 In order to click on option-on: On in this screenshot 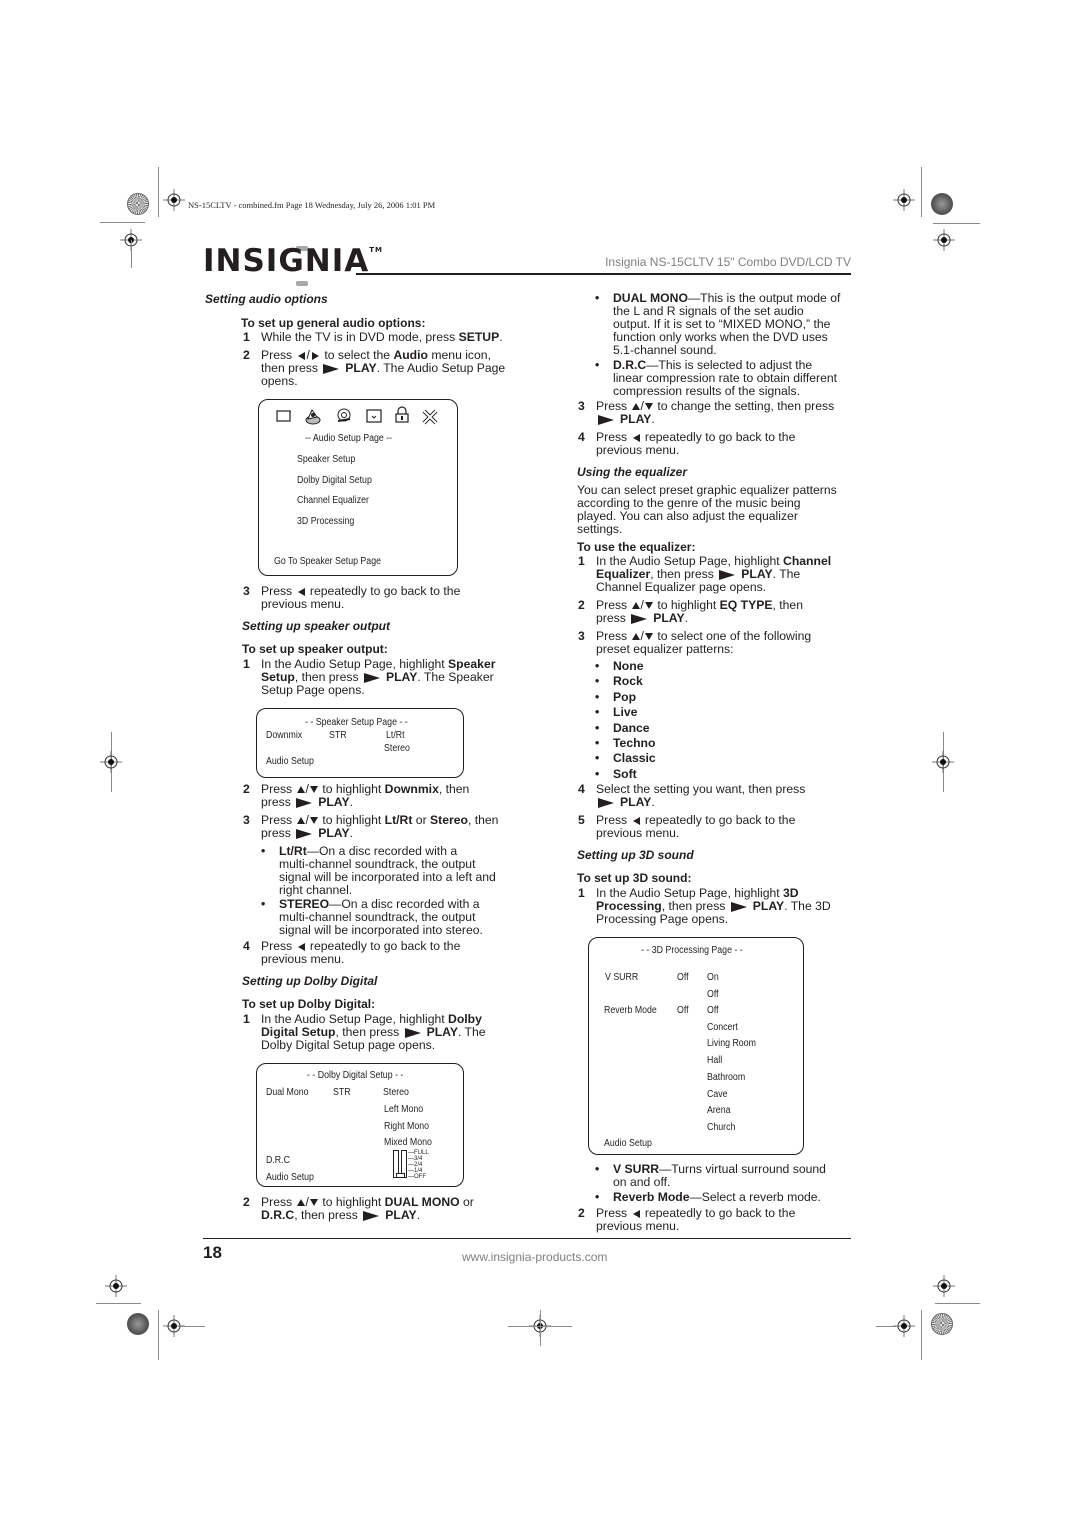, I will do `click(713, 977)`.